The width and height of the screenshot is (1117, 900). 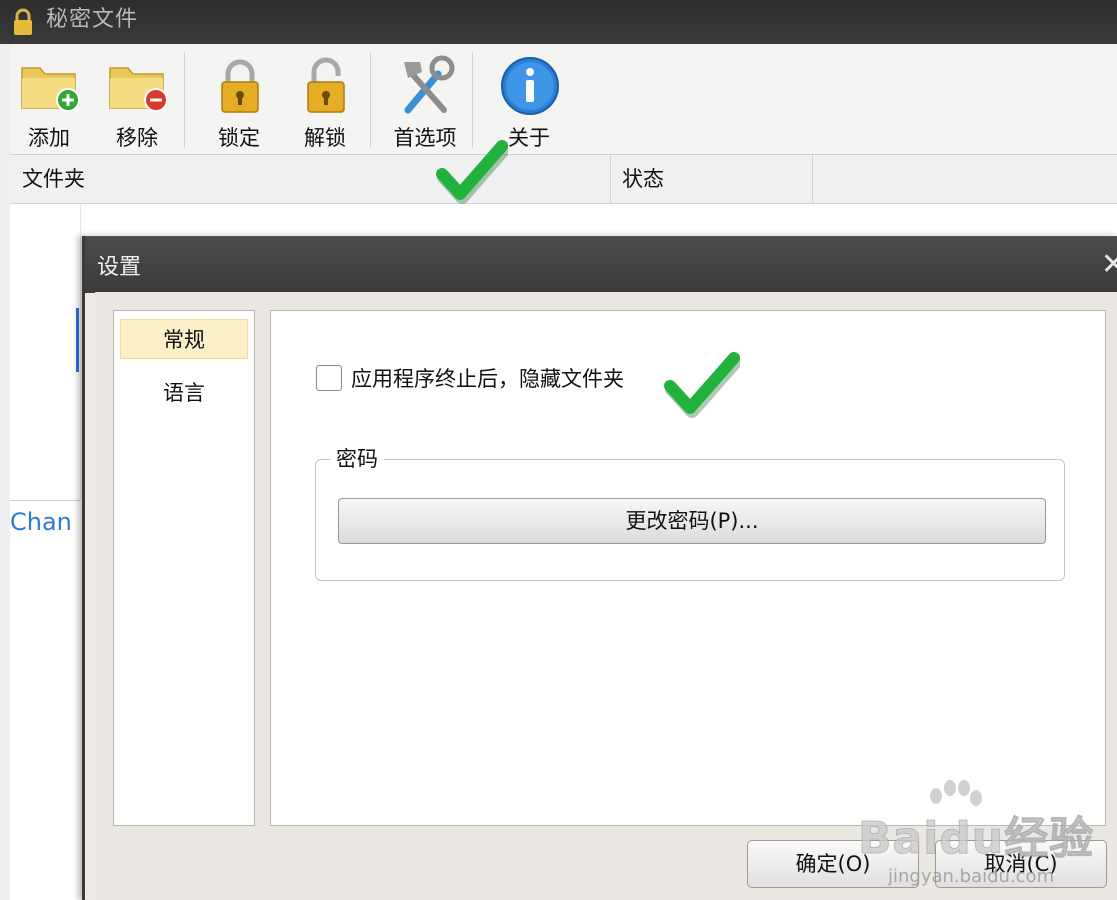 What do you see at coordinates (329, 378) in the screenshot?
I see `hide-folders-checkbox` at bounding box center [329, 378].